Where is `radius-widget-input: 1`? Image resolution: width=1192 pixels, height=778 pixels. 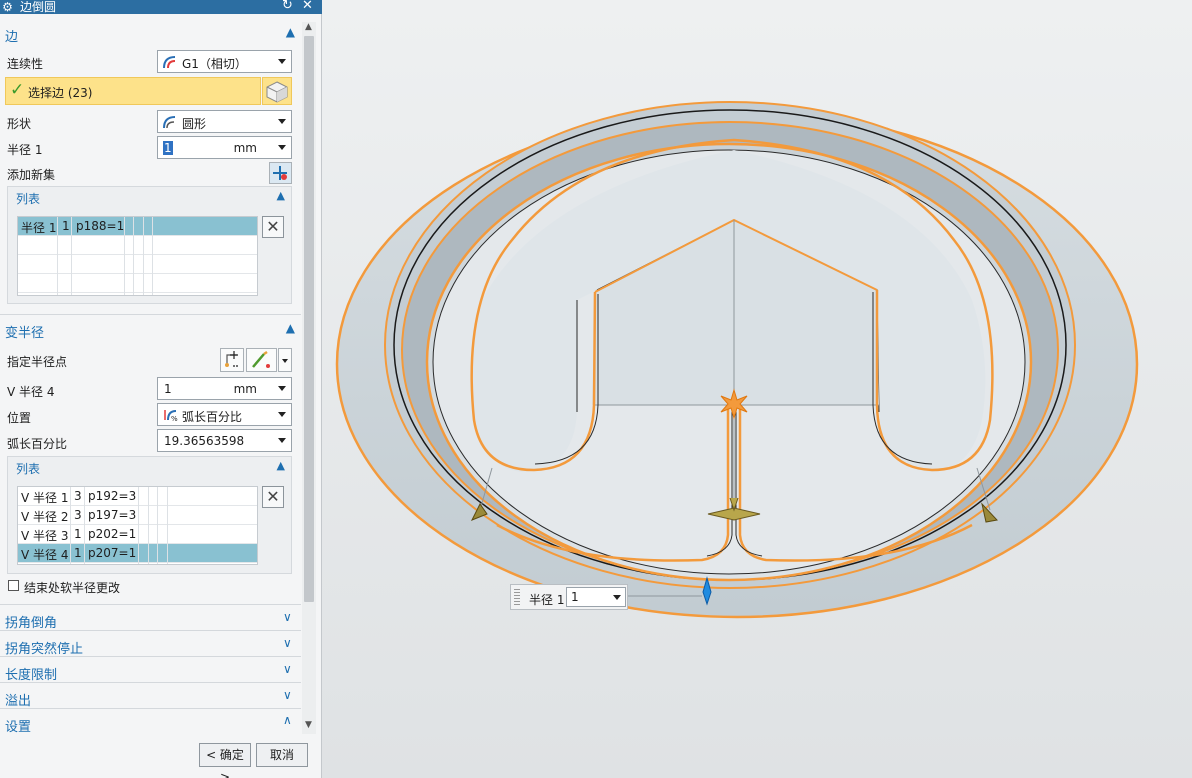 radius-widget-input: 1 is located at coordinates (596, 597).